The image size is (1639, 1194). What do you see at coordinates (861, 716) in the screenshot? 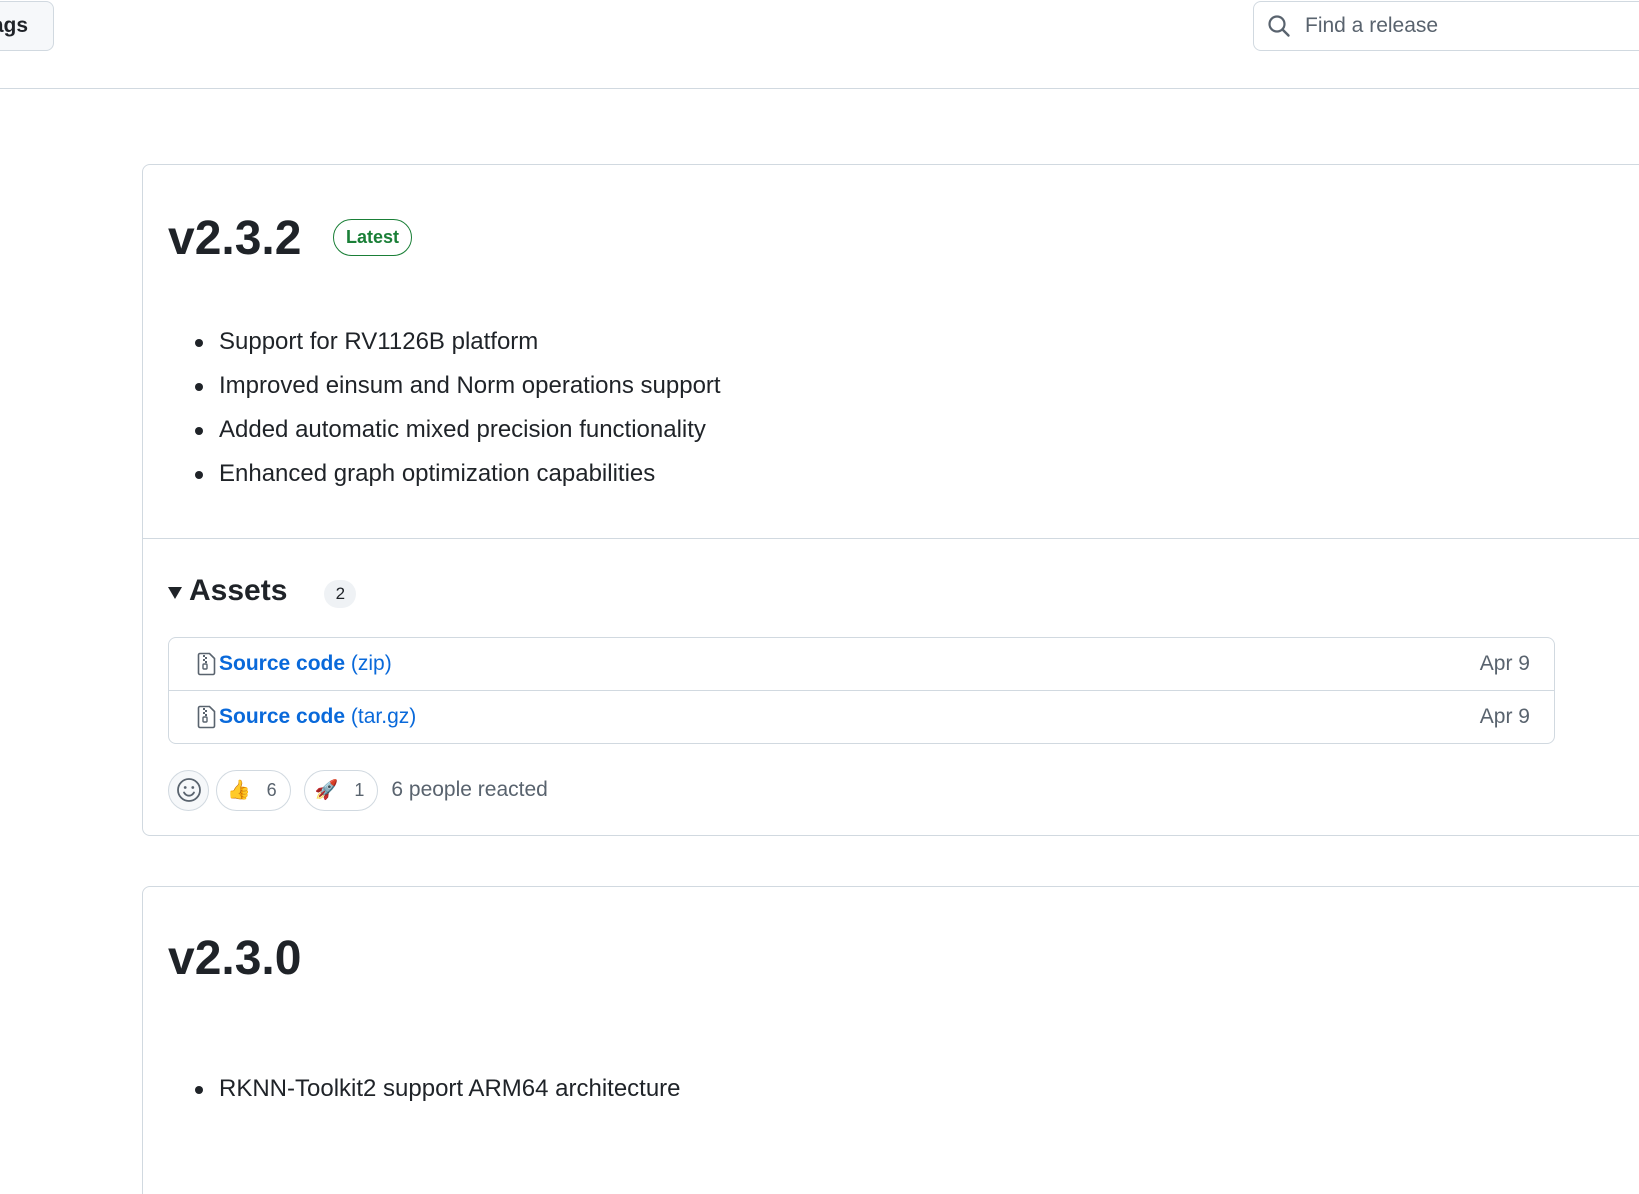
I see `asset-row: Source code (tar.gz) Apr 9` at bounding box center [861, 716].